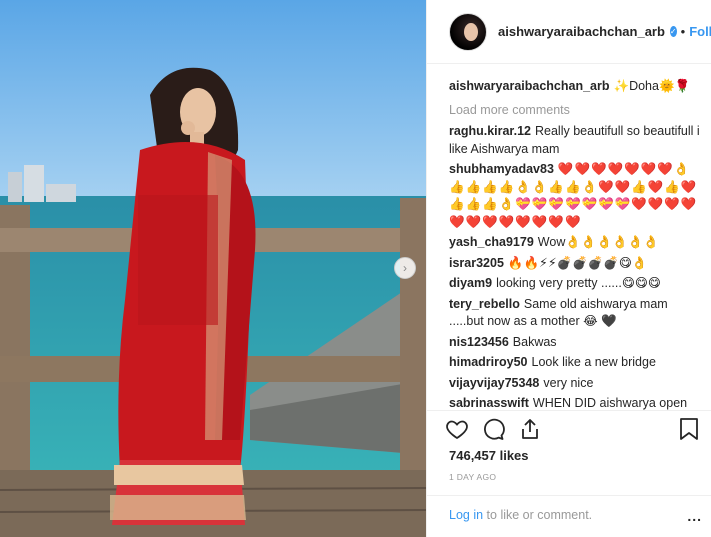  Describe the element at coordinates (652, 86) in the screenshot. I see `caption-text: ✨Doha🌞🌹` at that location.